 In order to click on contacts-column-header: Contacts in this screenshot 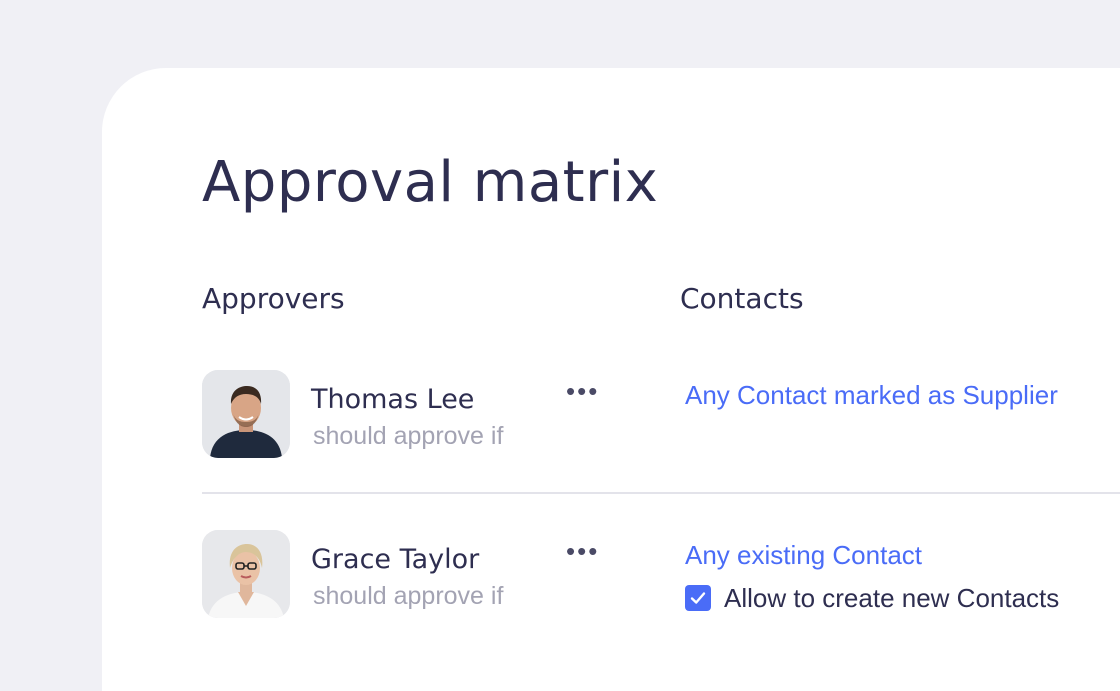, I will do `click(742, 298)`.